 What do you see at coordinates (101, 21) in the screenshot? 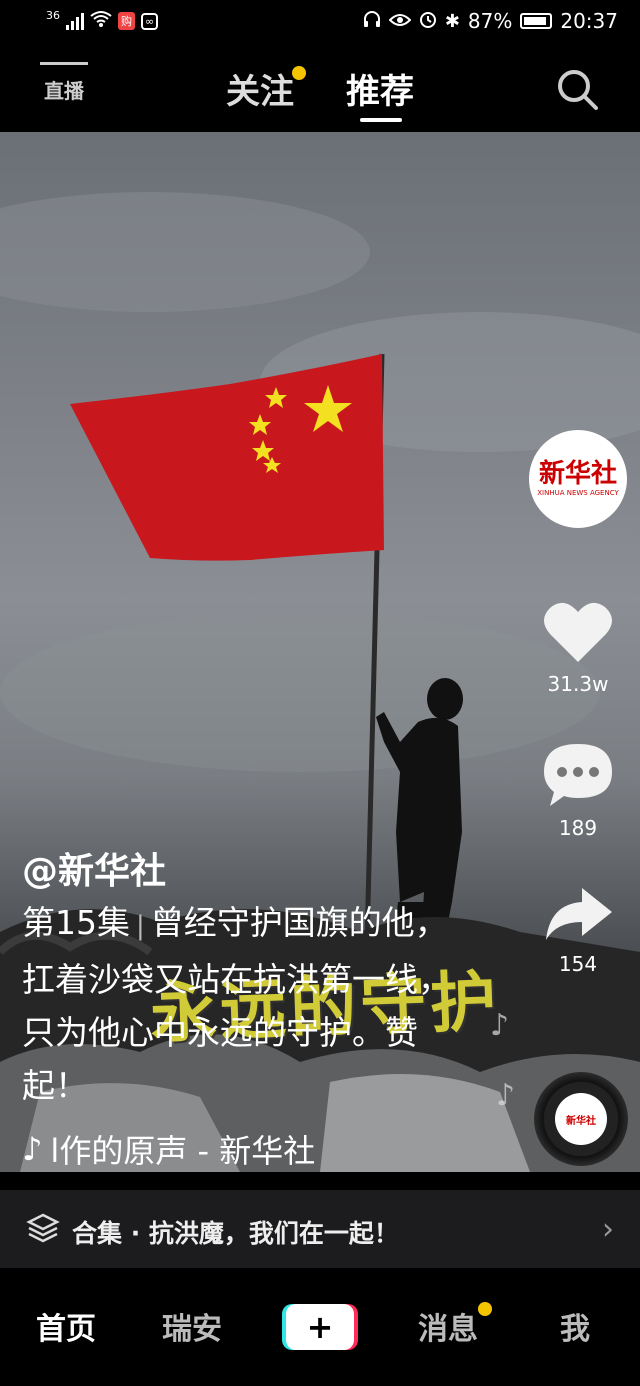
I see `wifi-icon` at bounding box center [101, 21].